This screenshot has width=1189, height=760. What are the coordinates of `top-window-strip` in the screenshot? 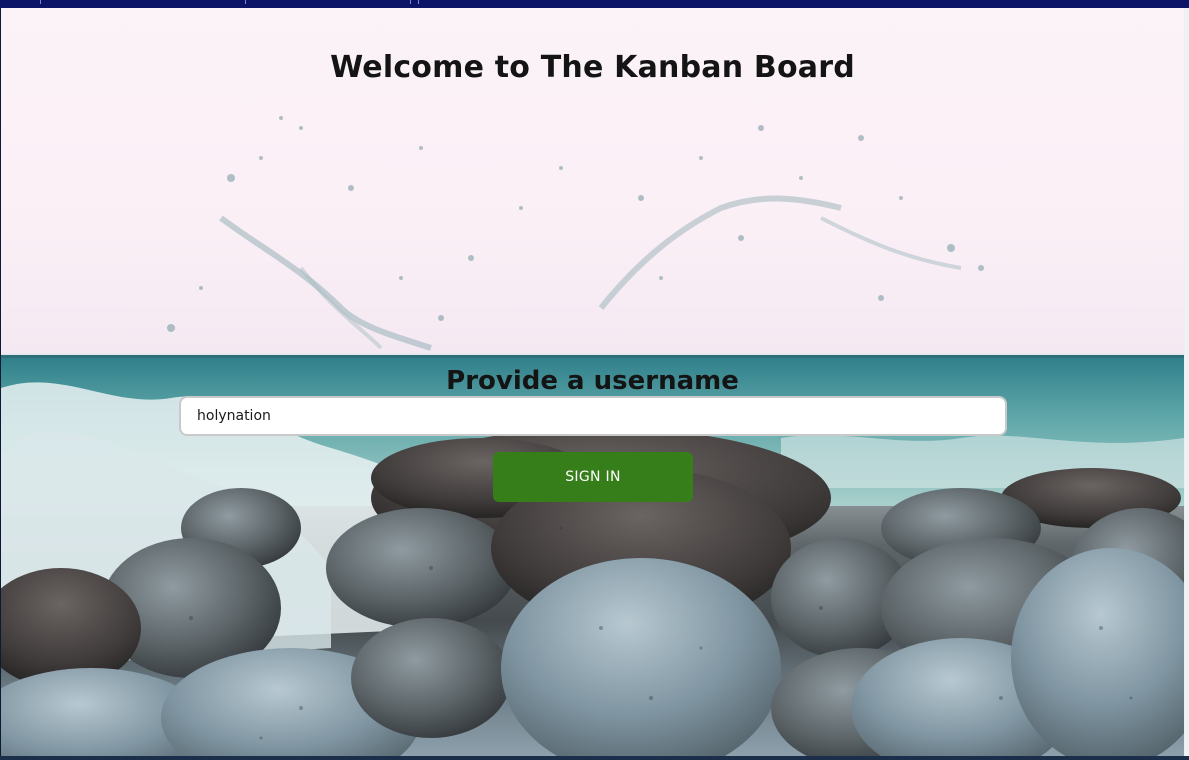 It's located at (594, 4).